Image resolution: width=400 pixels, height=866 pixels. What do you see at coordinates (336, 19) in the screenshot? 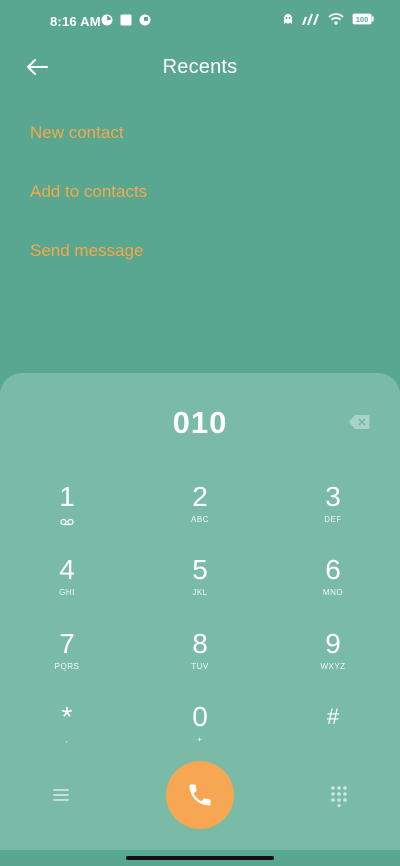
I see `wifi-icon` at bounding box center [336, 19].